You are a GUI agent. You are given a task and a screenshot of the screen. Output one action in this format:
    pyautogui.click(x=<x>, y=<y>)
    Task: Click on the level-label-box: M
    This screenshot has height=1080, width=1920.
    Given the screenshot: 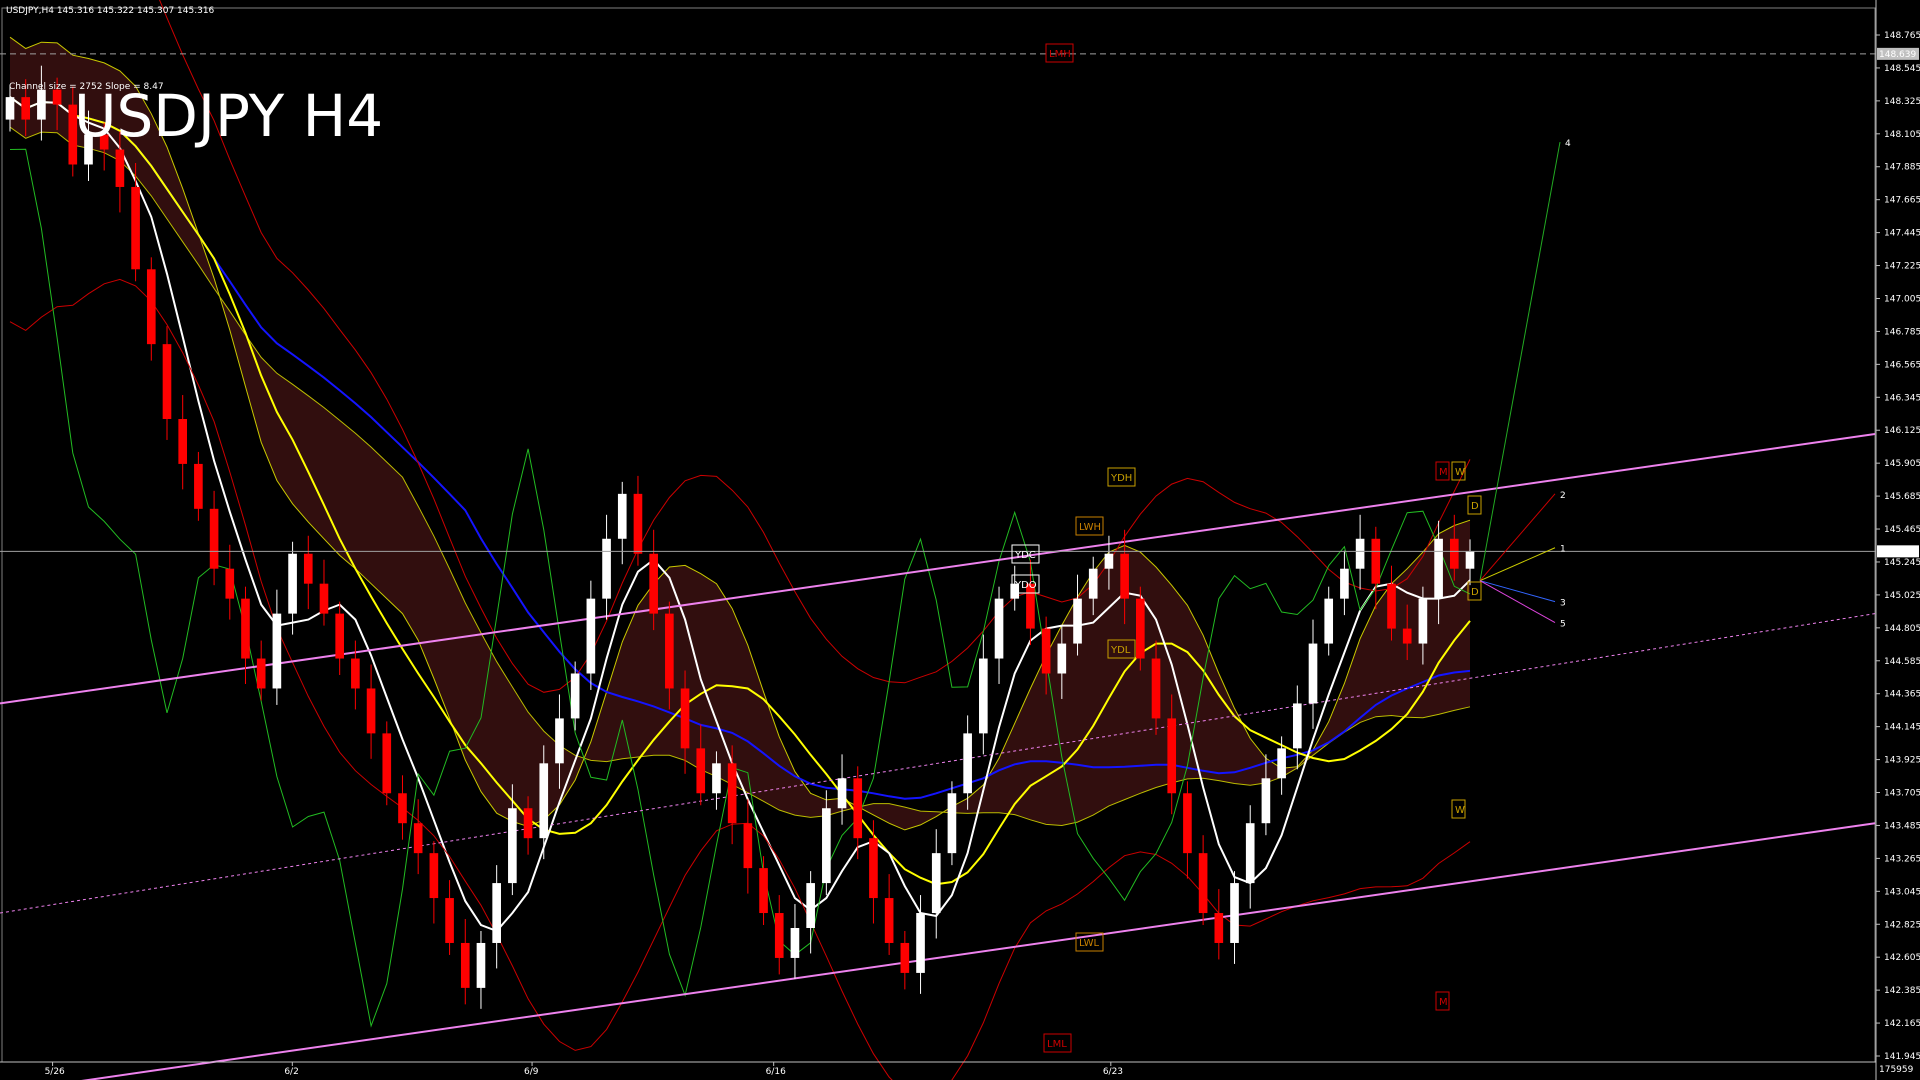 What is the action you would take?
    pyautogui.click(x=1442, y=1001)
    